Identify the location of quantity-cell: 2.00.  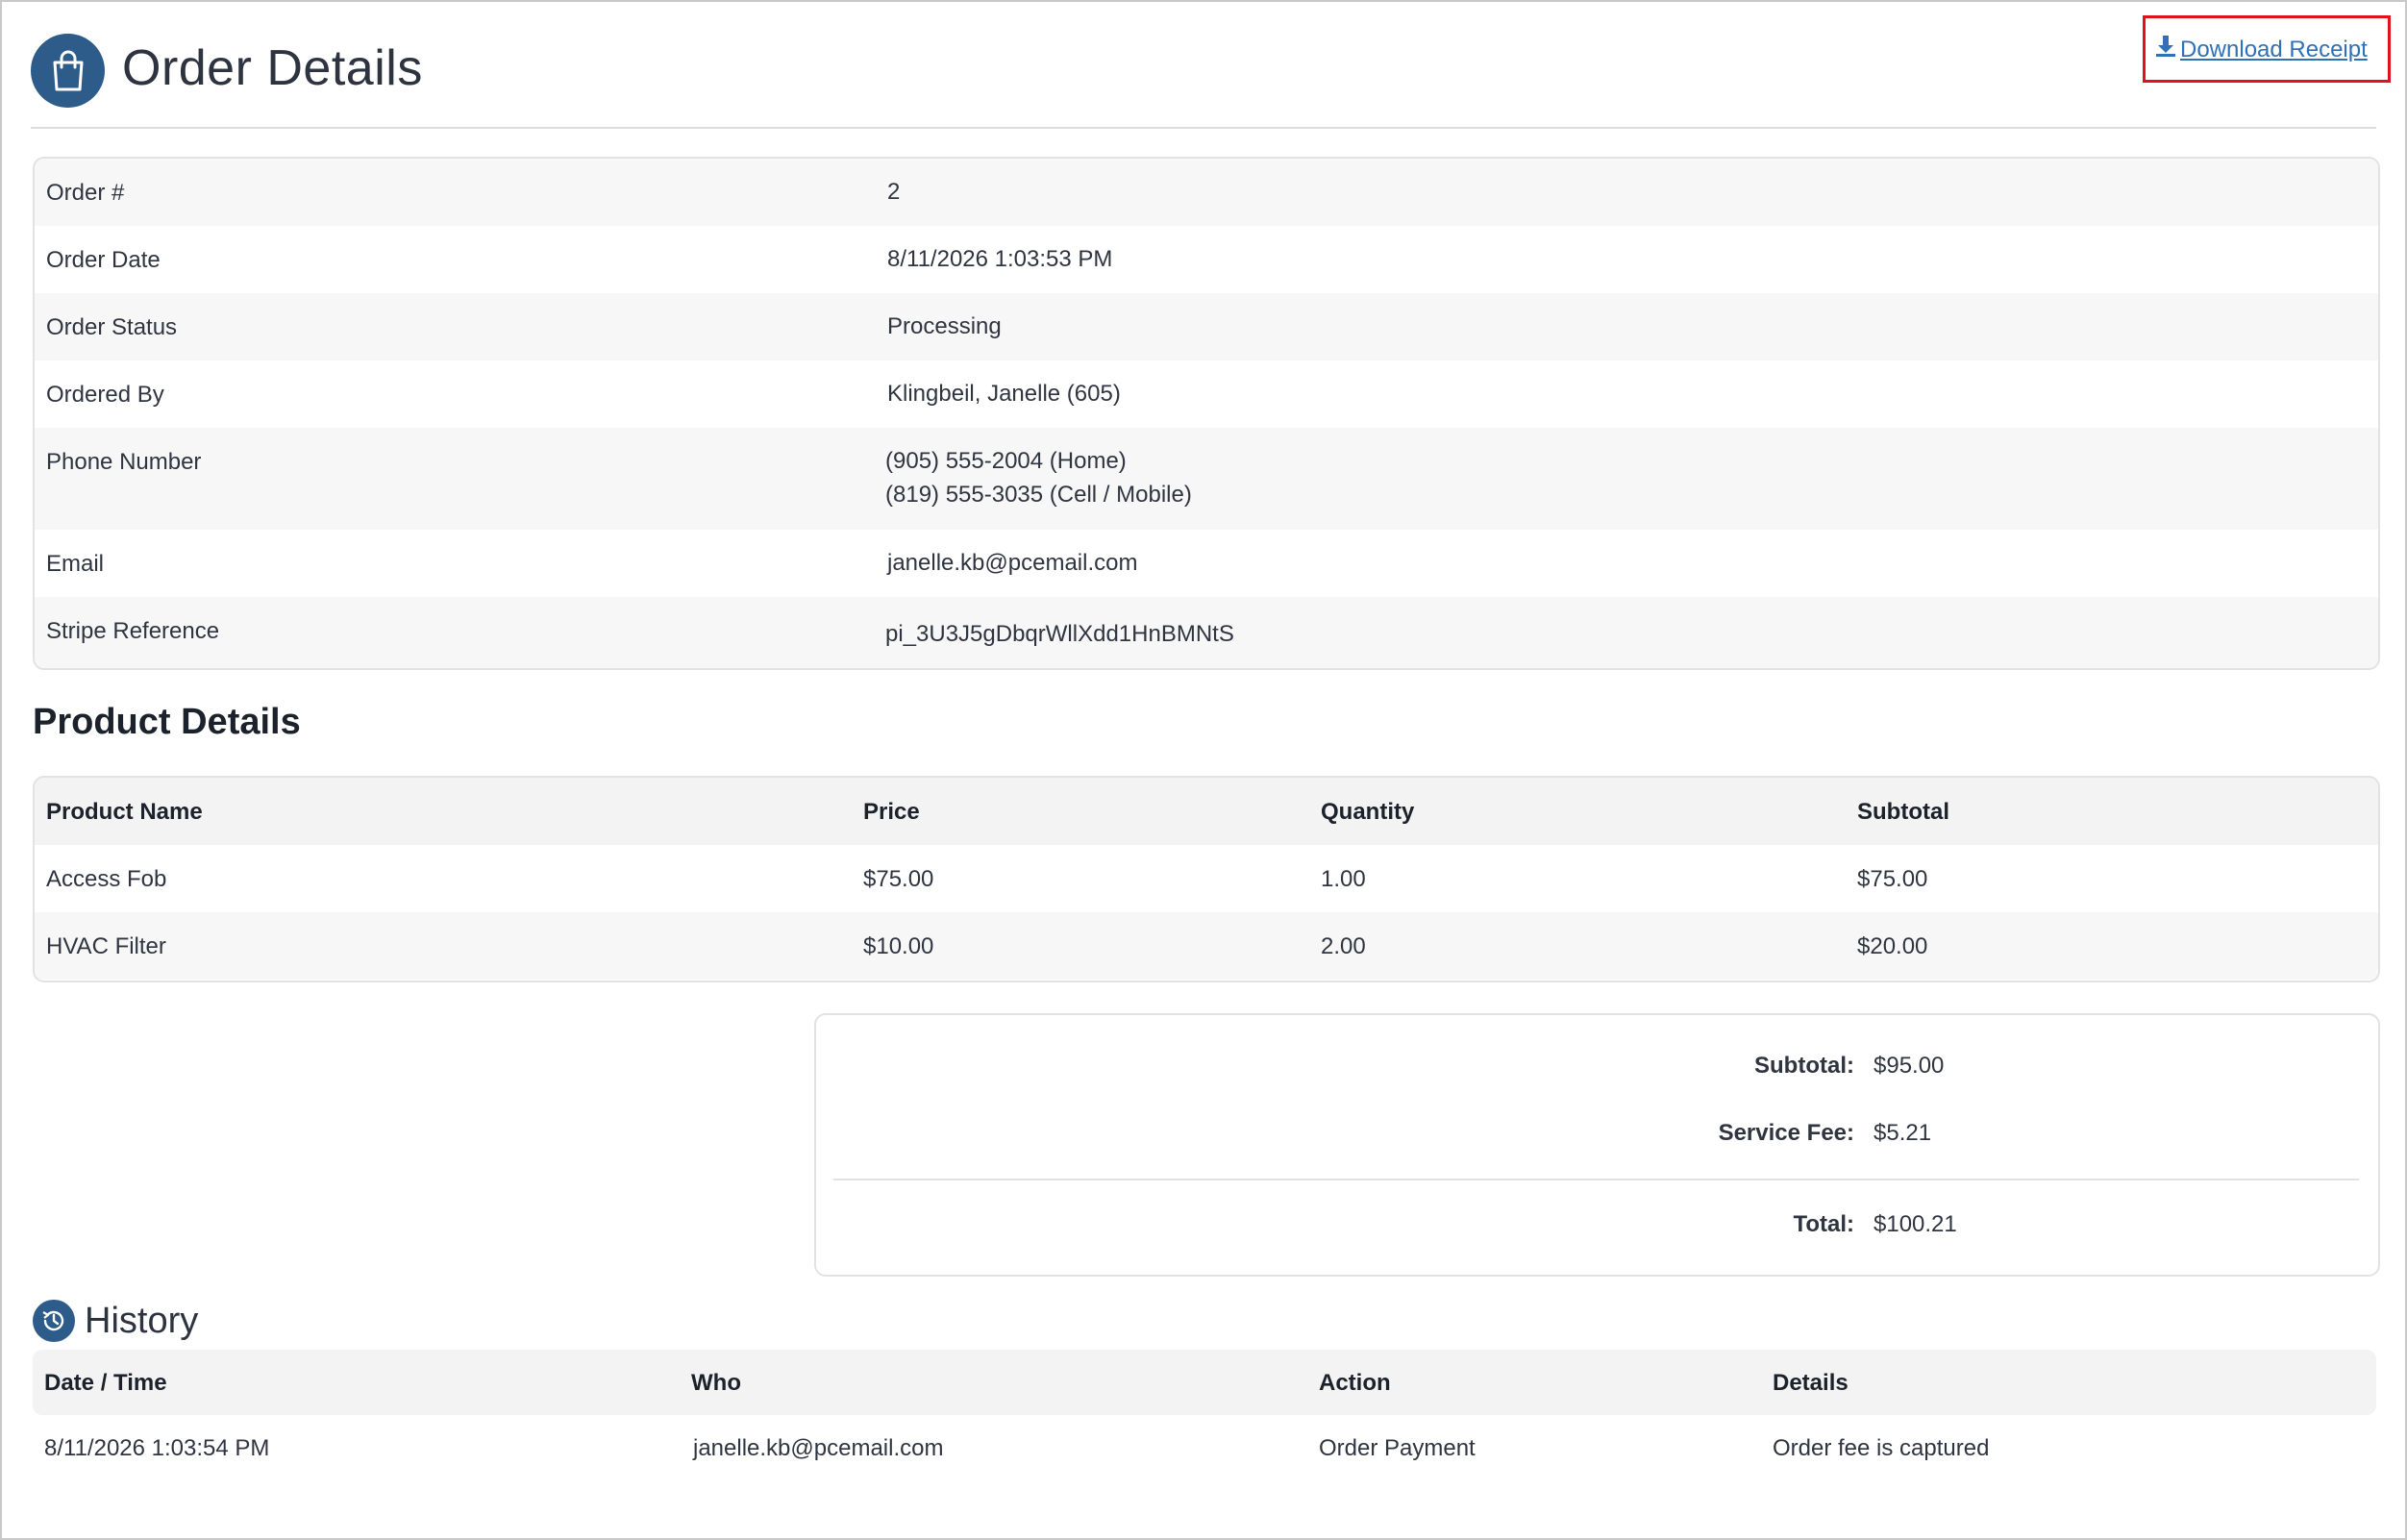
(1343, 946).